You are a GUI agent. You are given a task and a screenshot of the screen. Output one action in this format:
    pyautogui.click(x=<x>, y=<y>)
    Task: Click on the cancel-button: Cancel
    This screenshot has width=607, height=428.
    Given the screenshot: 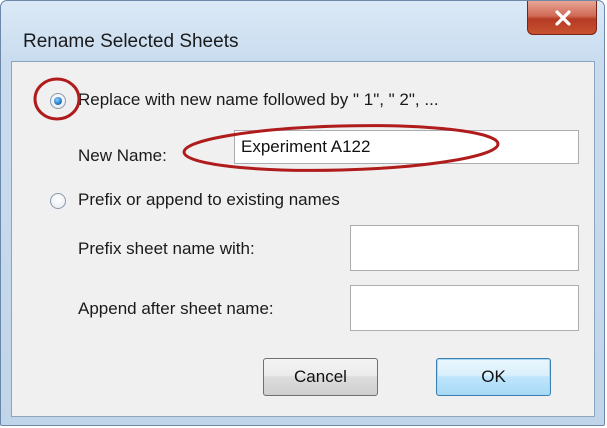 What is the action you would take?
    pyautogui.click(x=320, y=377)
    